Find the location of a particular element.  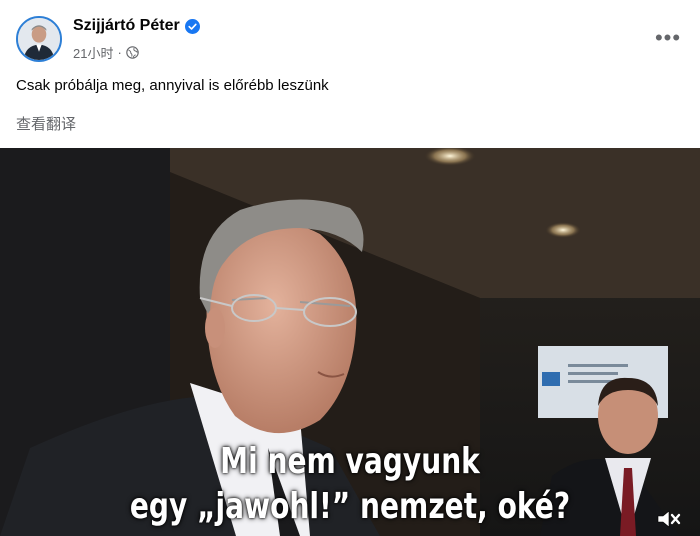

caption-line-1: Mi nem vagyunk is located at coordinates (350, 461).